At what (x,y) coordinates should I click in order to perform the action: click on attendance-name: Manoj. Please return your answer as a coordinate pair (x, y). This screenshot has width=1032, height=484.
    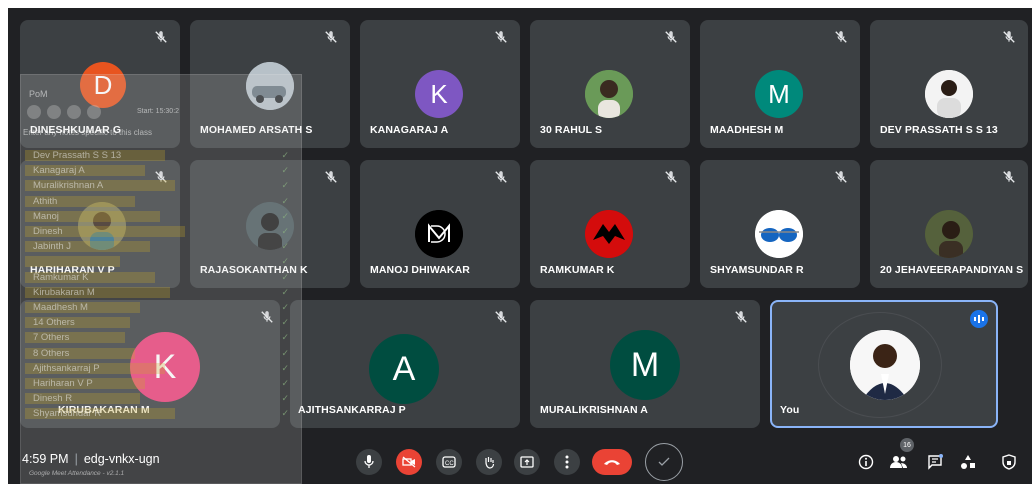
    Looking at the image, I should click on (46, 216).